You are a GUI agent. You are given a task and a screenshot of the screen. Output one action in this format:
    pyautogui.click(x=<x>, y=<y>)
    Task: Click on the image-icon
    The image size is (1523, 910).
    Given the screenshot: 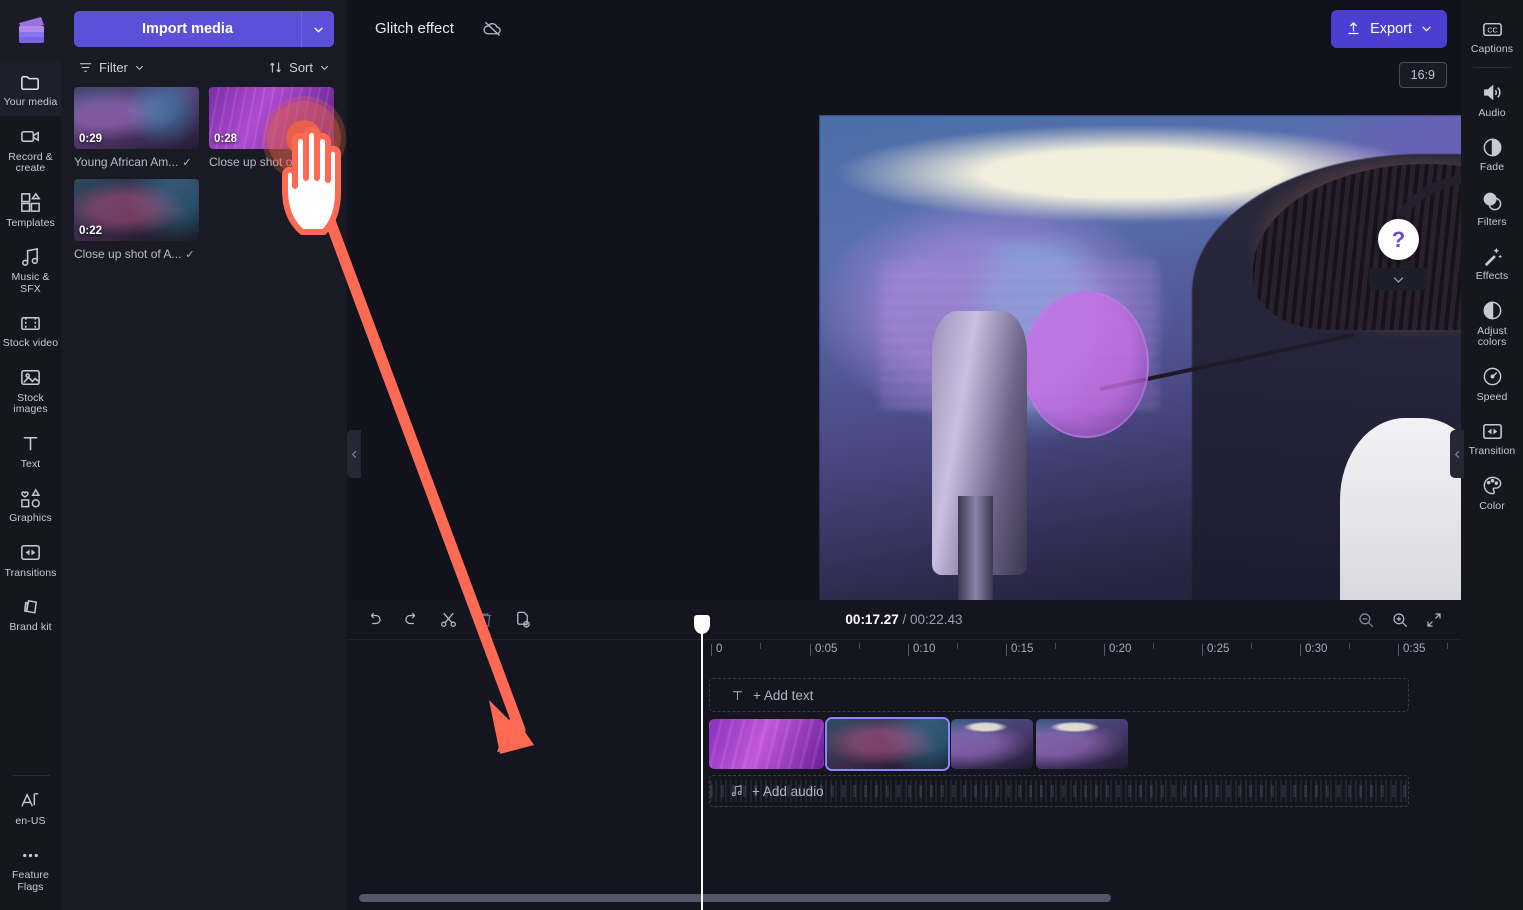 What is the action you would take?
    pyautogui.click(x=30, y=378)
    